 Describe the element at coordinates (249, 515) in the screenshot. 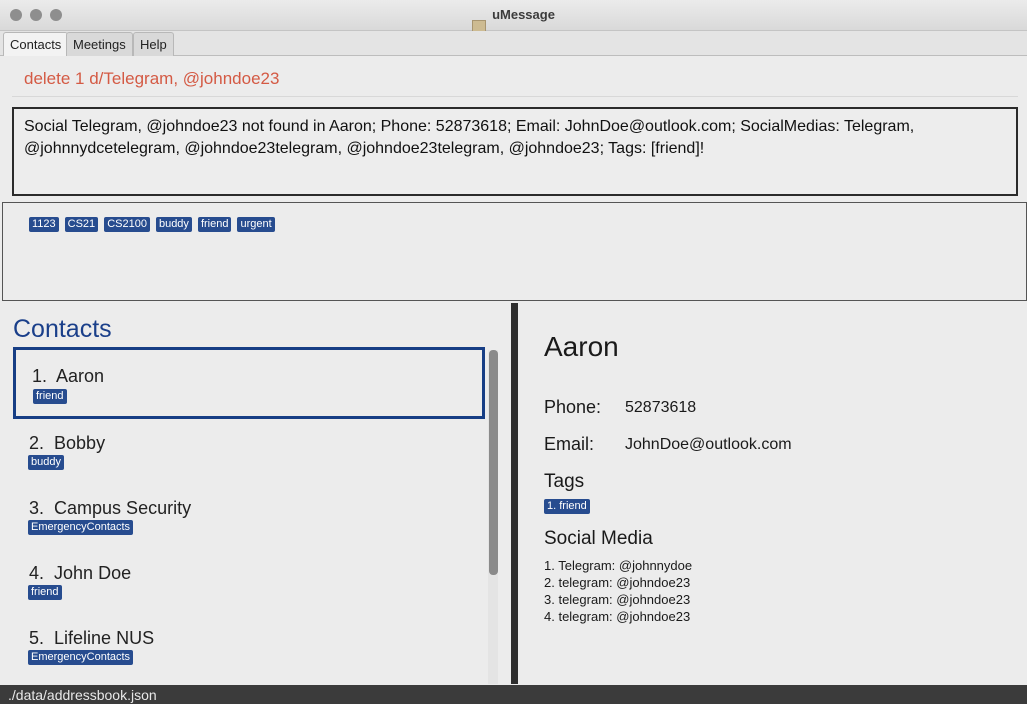

I see `contact-card-campus-security: 3. Campus Security EmergencyContacts` at that location.